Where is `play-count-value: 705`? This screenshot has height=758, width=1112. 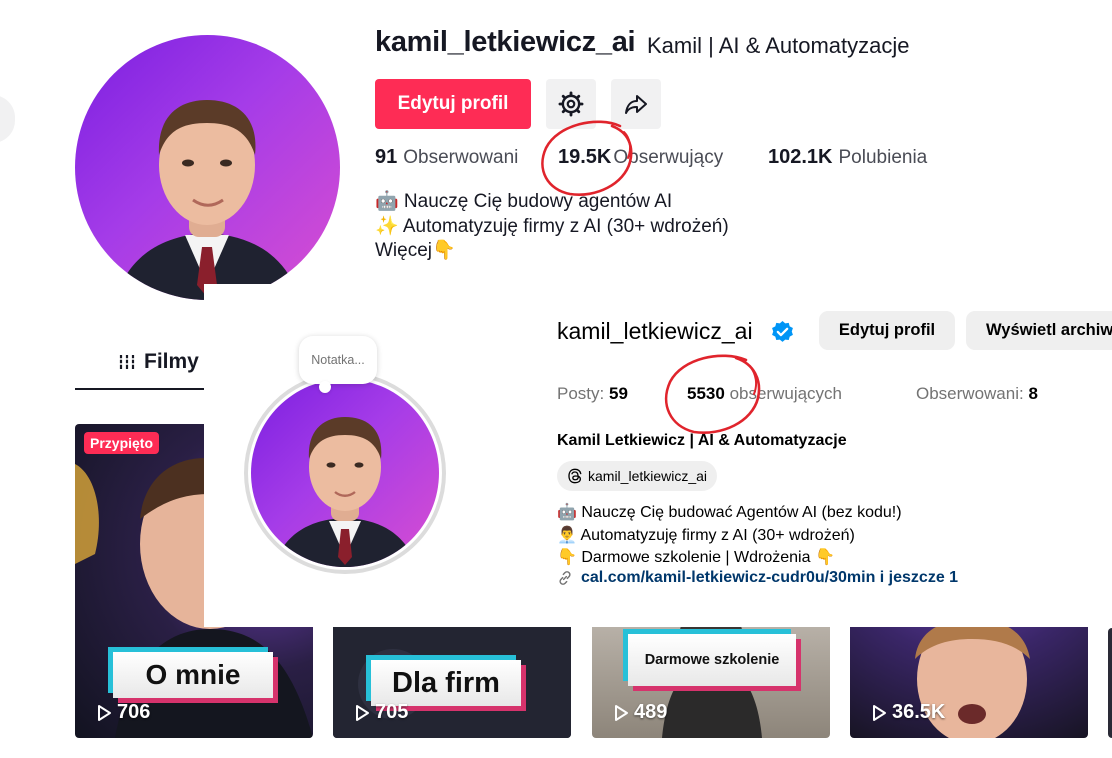
play-count-value: 705 is located at coordinates (392, 712).